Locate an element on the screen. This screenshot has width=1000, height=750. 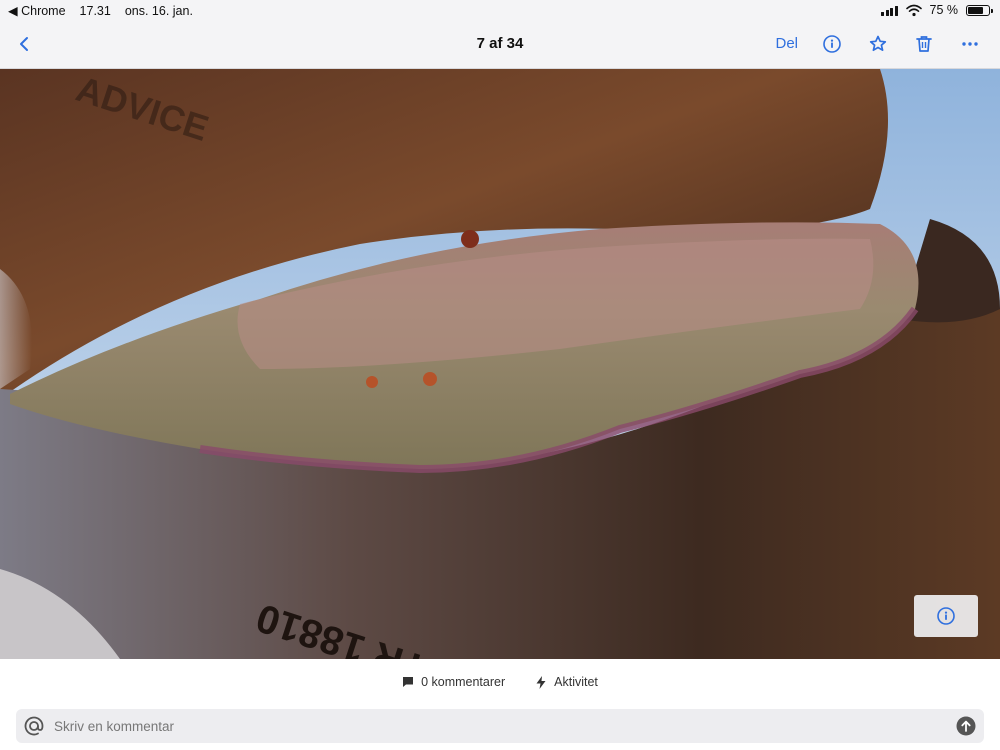
comments-label: 0 kommentarer is located at coordinates (463, 682).